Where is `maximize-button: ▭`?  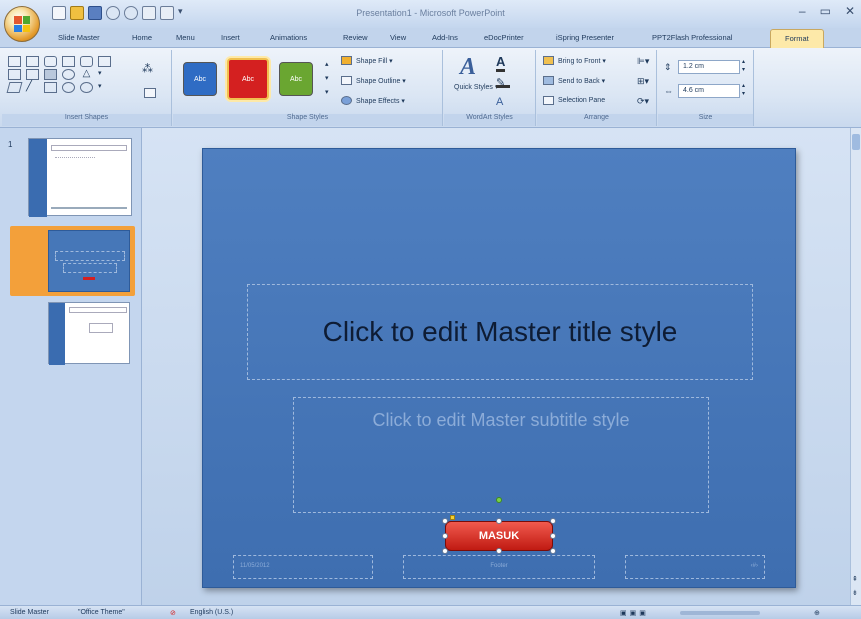 maximize-button: ▭ is located at coordinates (825, 11).